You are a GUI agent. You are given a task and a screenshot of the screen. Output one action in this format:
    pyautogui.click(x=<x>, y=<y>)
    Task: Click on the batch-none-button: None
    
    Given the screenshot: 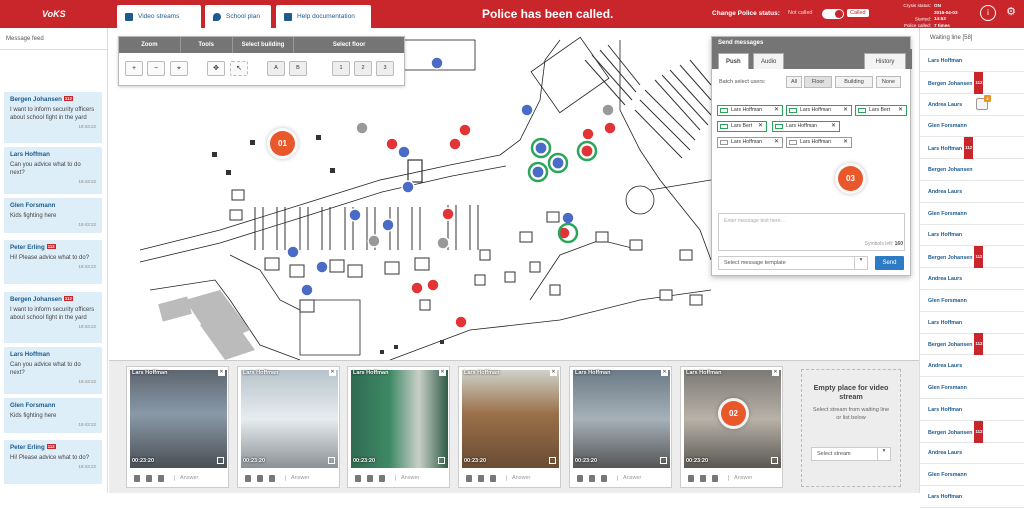 What is the action you would take?
    pyautogui.click(x=888, y=82)
    